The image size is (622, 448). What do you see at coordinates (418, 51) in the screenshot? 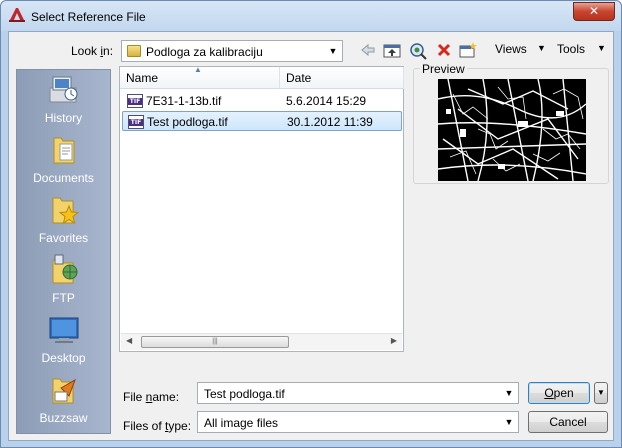
I see `search-web-icon` at bounding box center [418, 51].